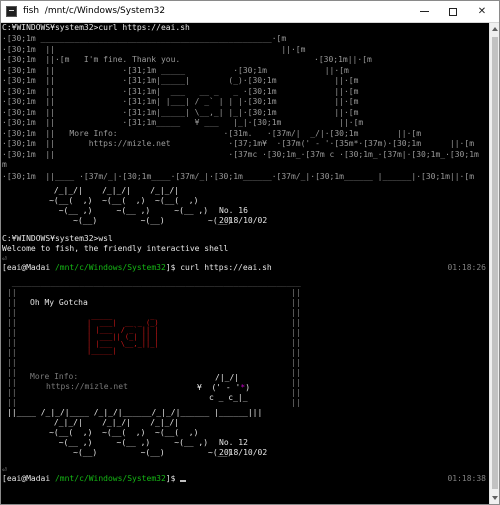  What do you see at coordinates (226, 267) in the screenshot?
I see `typed-command: curl https://eai.sh` at bounding box center [226, 267].